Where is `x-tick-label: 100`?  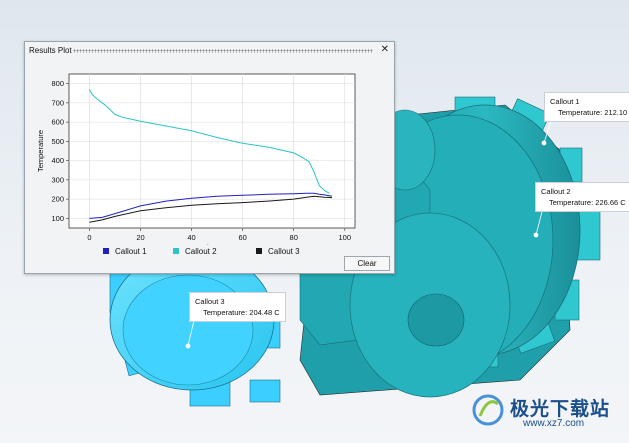
x-tick-label: 100 is located at coordinates (345, 237).